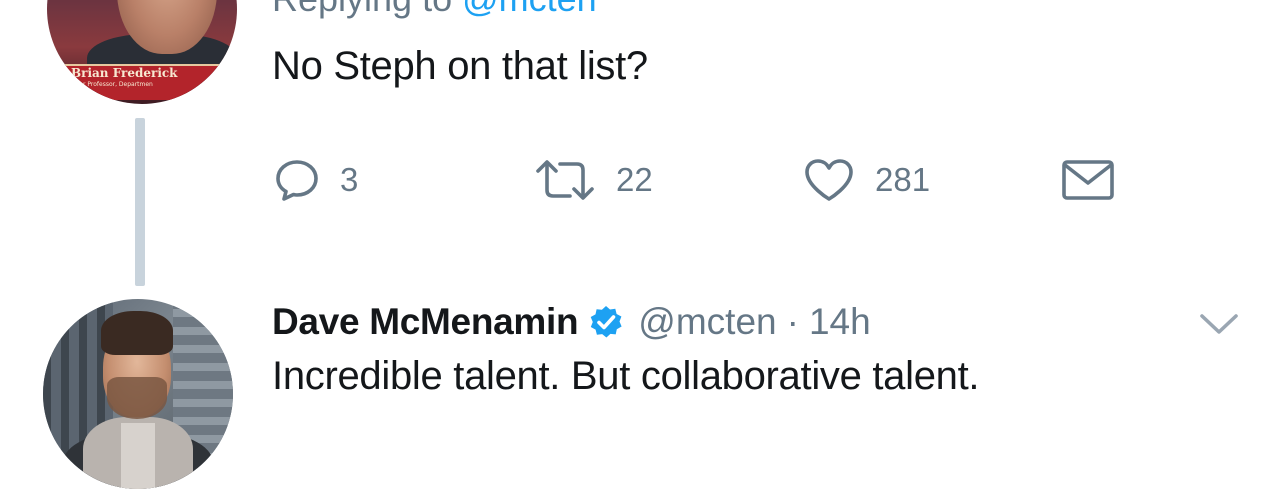 The height and width of the screenshot is (489, 1284). Describe the element at coordinates (137, 398) in the screenshot. I see `avatar-beard` at that location.